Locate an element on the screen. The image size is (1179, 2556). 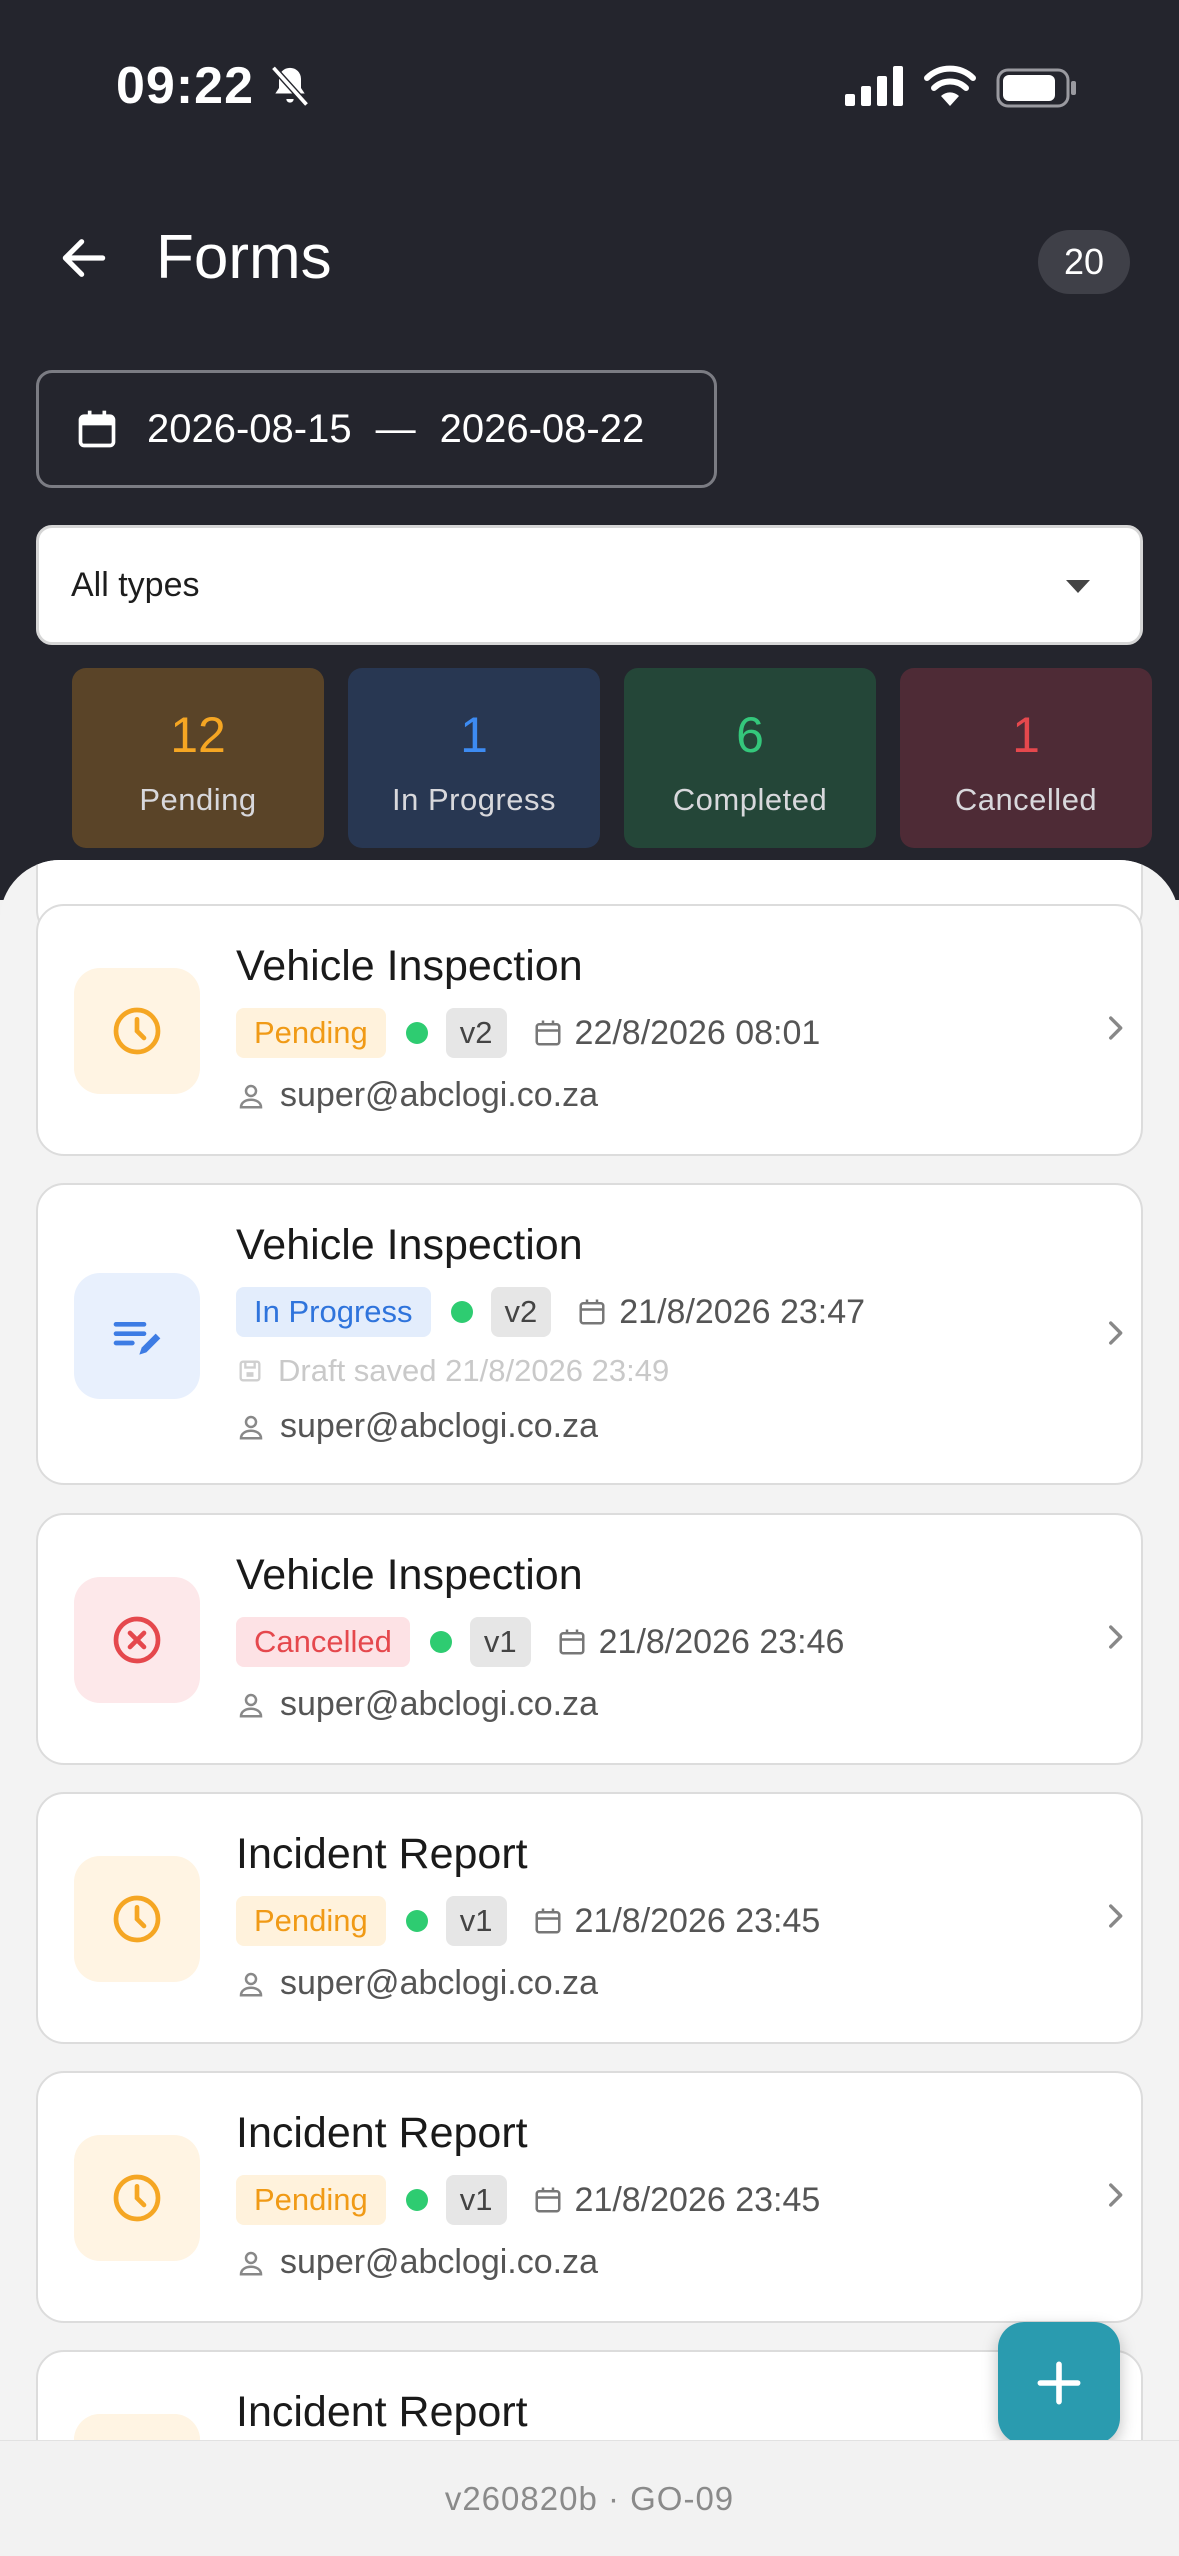
signal-icon is located at coordinates (874, 86).